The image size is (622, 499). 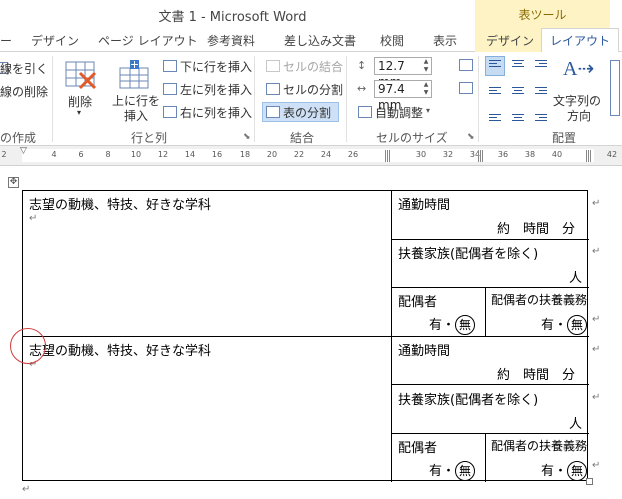 I want to click on tab-page-layout: ページ レイアウト, so click(x=148, y=40).